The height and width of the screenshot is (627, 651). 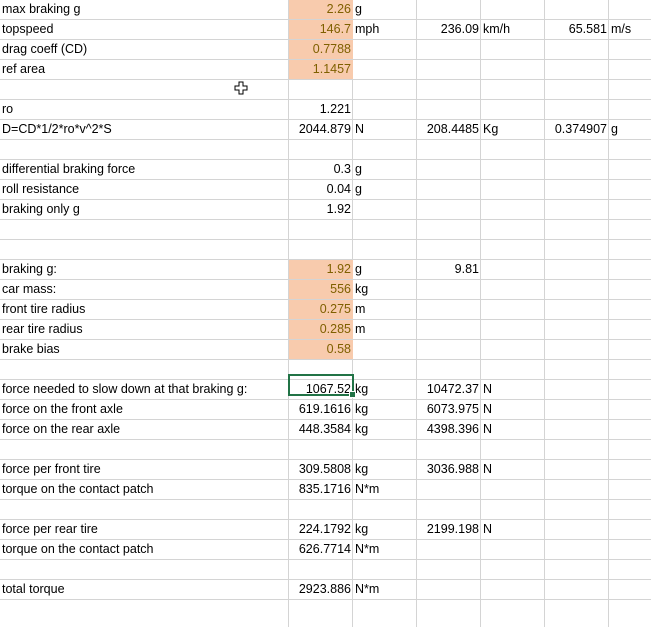 I want to click on fill-handle, so click(x=352, y=394).